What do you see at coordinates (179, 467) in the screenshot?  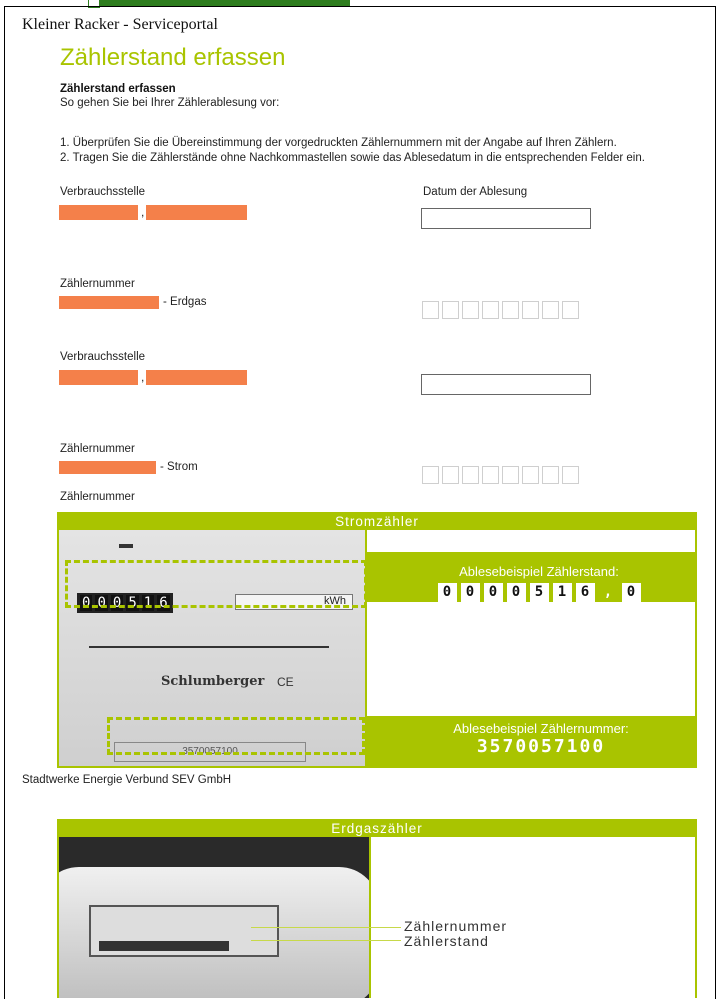 I see `strom-type-label: - Strom` at bounding box center [179, 467].